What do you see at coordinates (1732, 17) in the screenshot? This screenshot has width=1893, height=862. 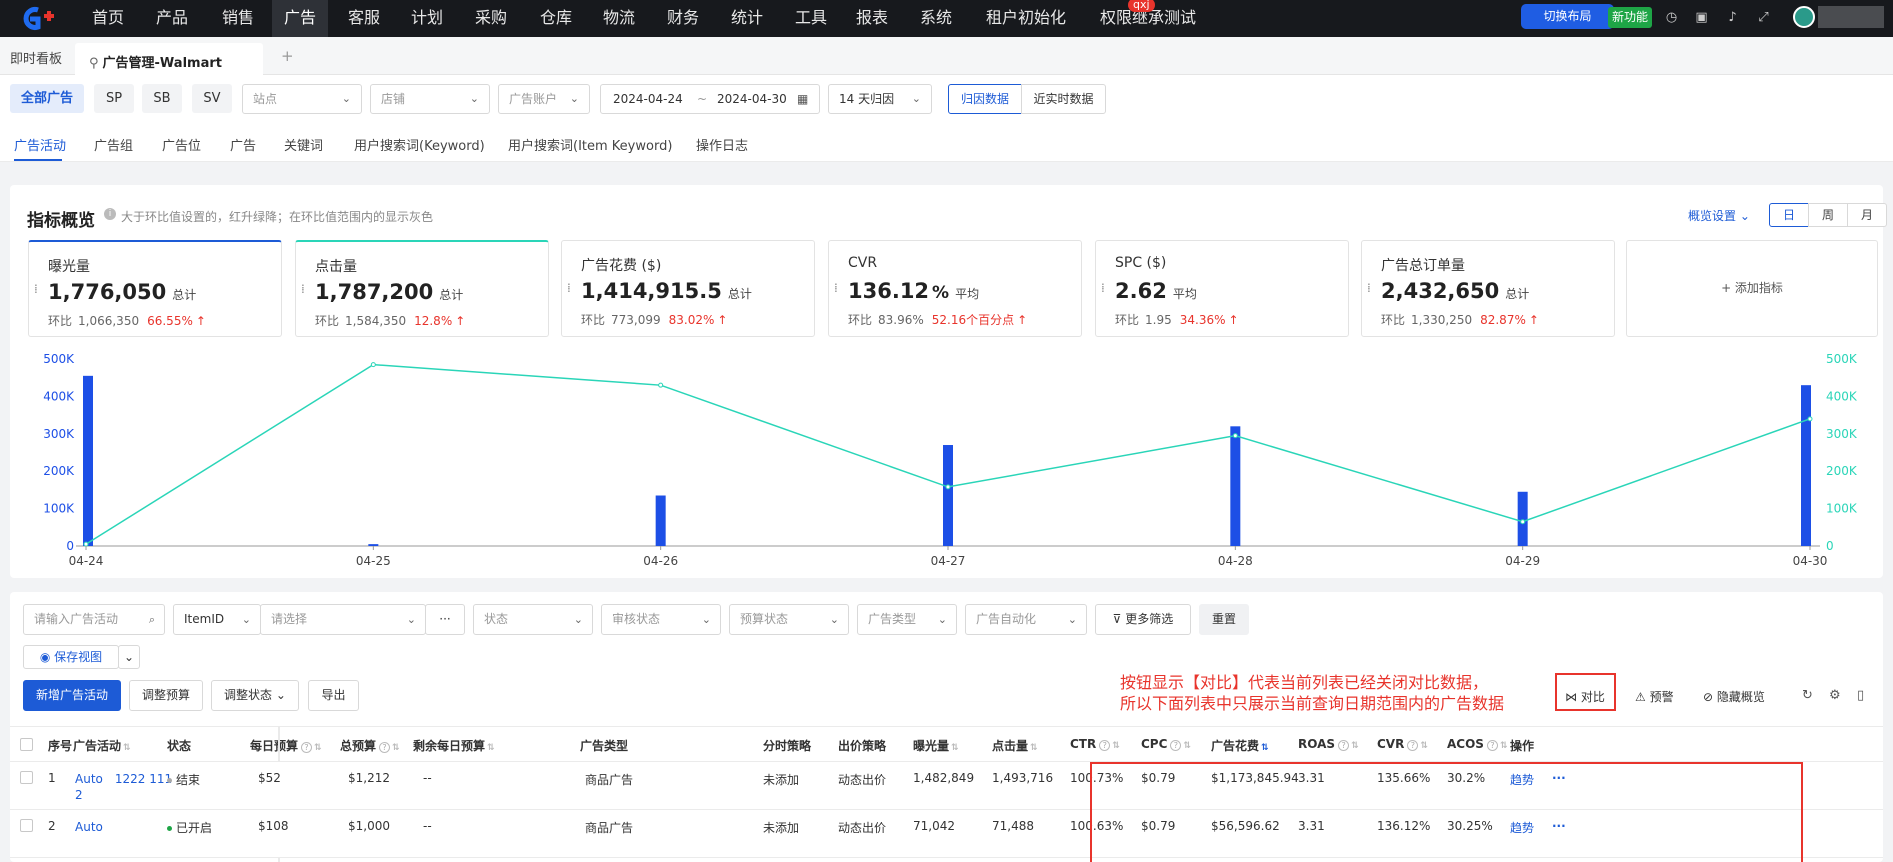 I see `bell-icon: ♪` at bounding box center [1732, 17].